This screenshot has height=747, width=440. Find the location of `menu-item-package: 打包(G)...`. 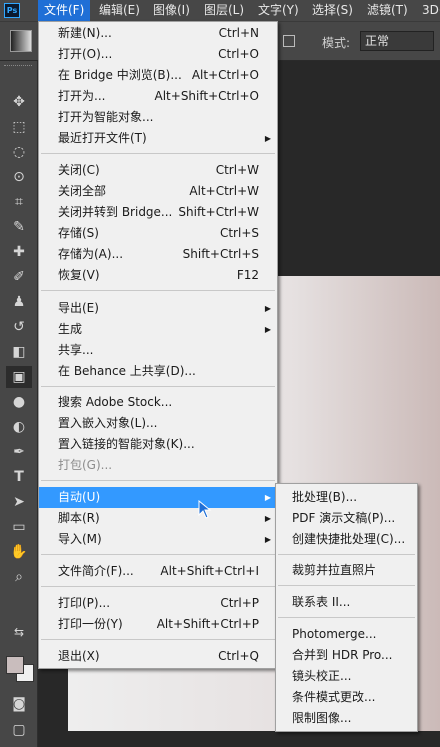

menu-item-package: 打包(G)... is located at coordinates (85, 465).